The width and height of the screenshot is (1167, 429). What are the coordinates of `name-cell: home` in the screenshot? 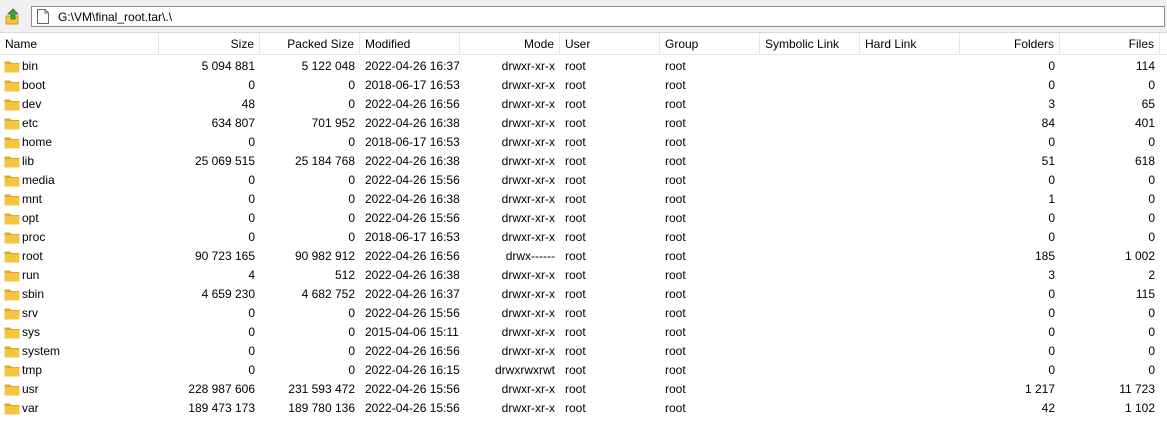 It's located at (79, 142).